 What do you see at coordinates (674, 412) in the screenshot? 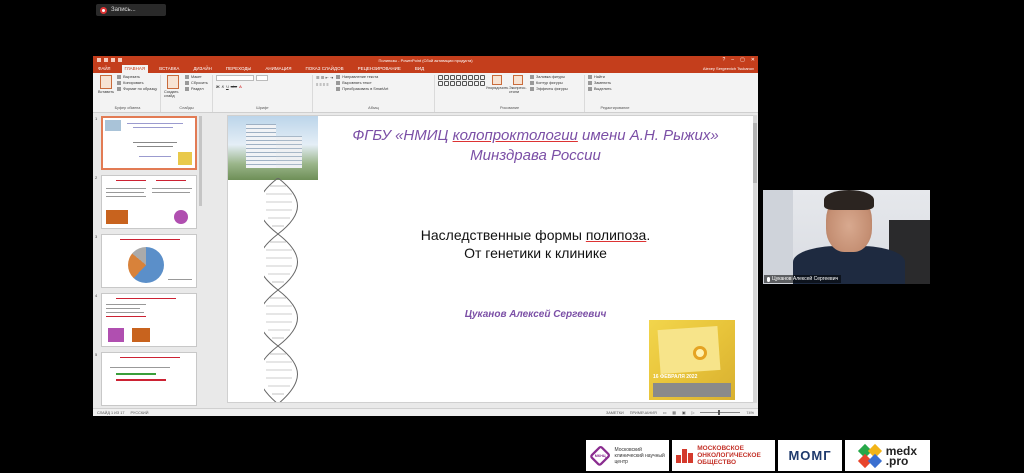
I see `sorter-view-icon: ▦` at bounding box center [674, 412].